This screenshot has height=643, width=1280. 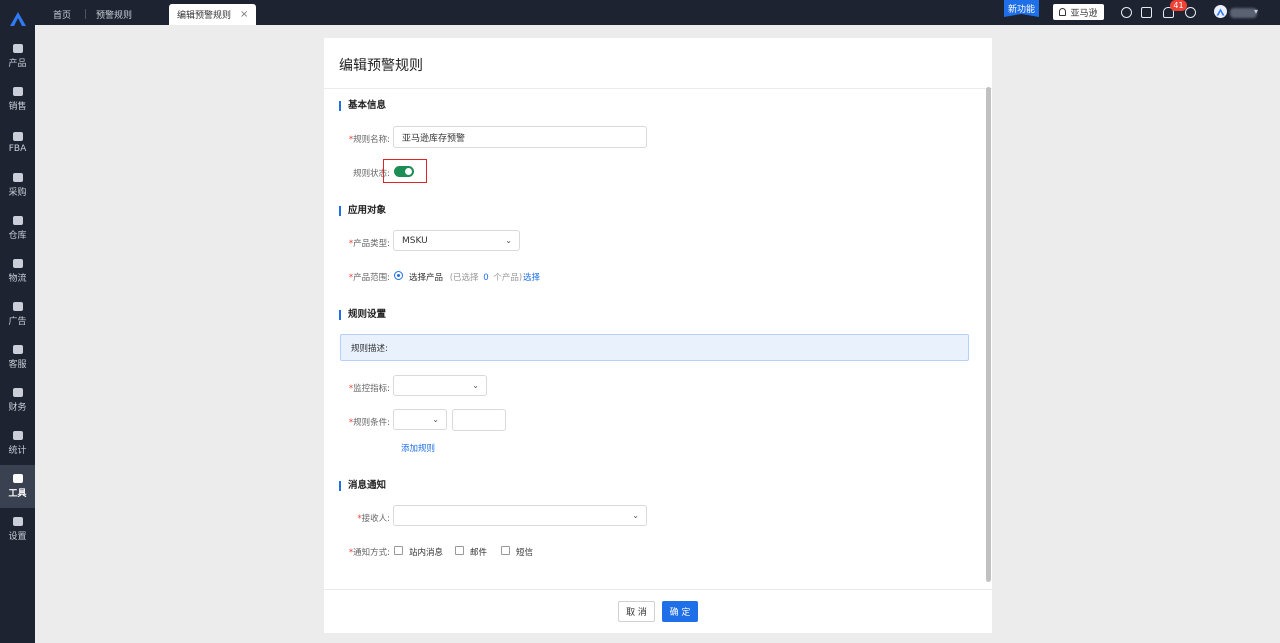 I want to click on sidebar-item-stats: 统计, so click(x=17, y=443).